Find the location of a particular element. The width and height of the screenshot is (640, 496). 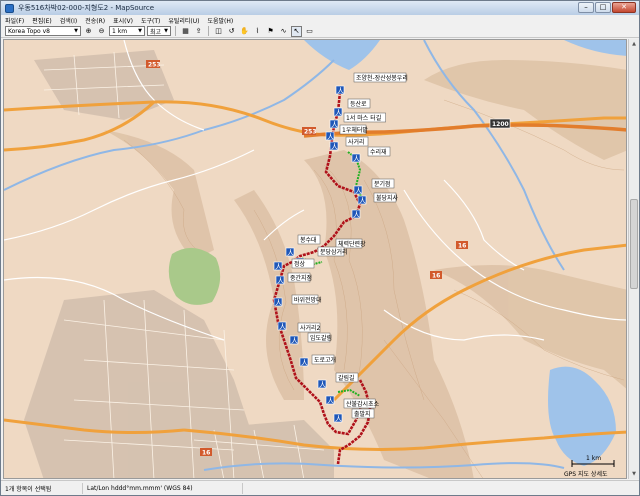

scale-select: 1 km ▼ is located at coordinates (127, 31).